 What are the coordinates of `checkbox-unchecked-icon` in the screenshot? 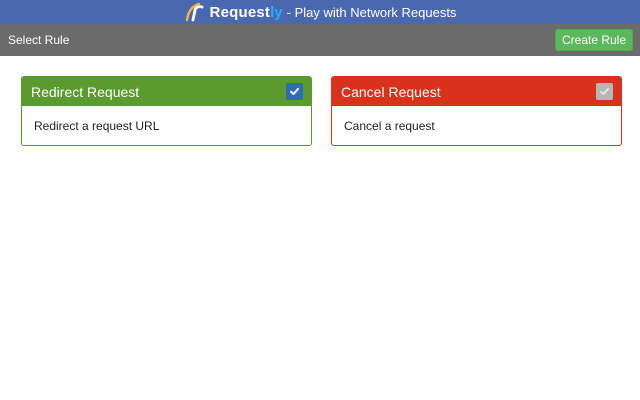 It's located at (604, 91).